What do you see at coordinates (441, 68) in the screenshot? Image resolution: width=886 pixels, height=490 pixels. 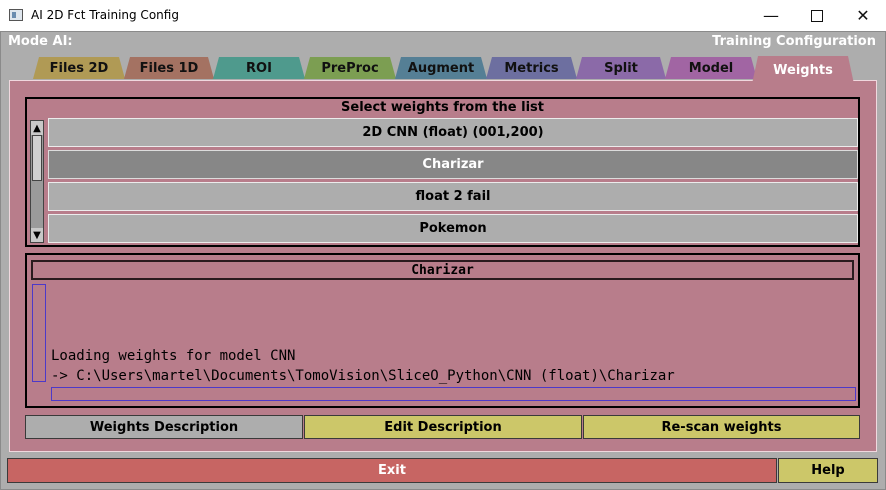 I see `tab-augment: Augment` at bounding box center [441, 68].